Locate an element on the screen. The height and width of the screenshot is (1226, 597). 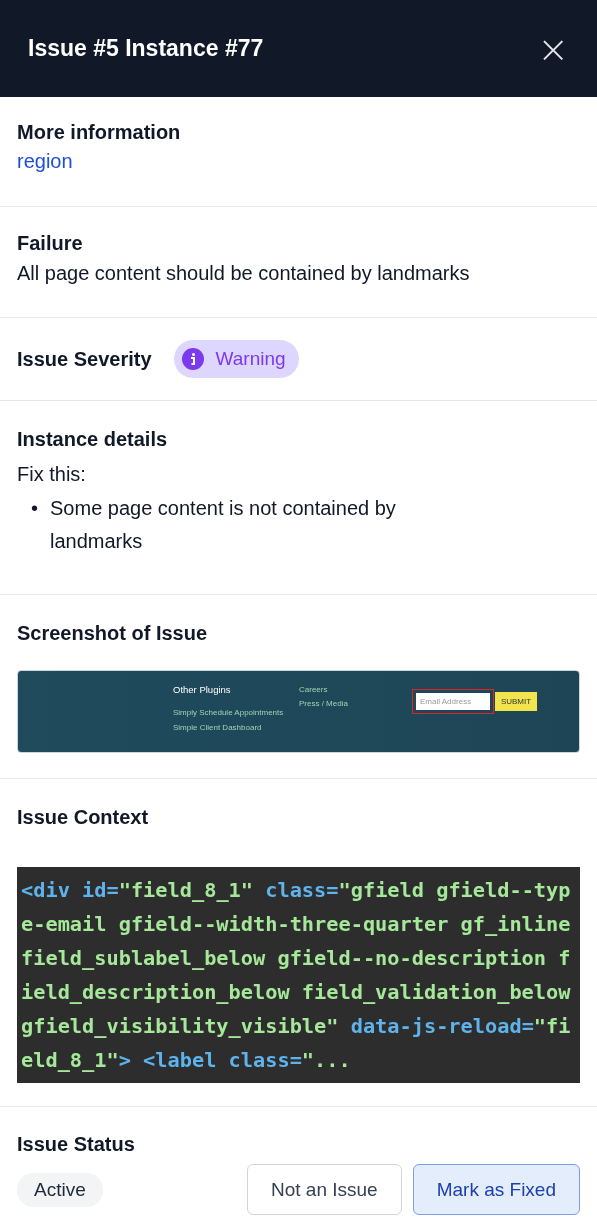
footer-heading: Other Plugins is located at coordinates (202, 689).